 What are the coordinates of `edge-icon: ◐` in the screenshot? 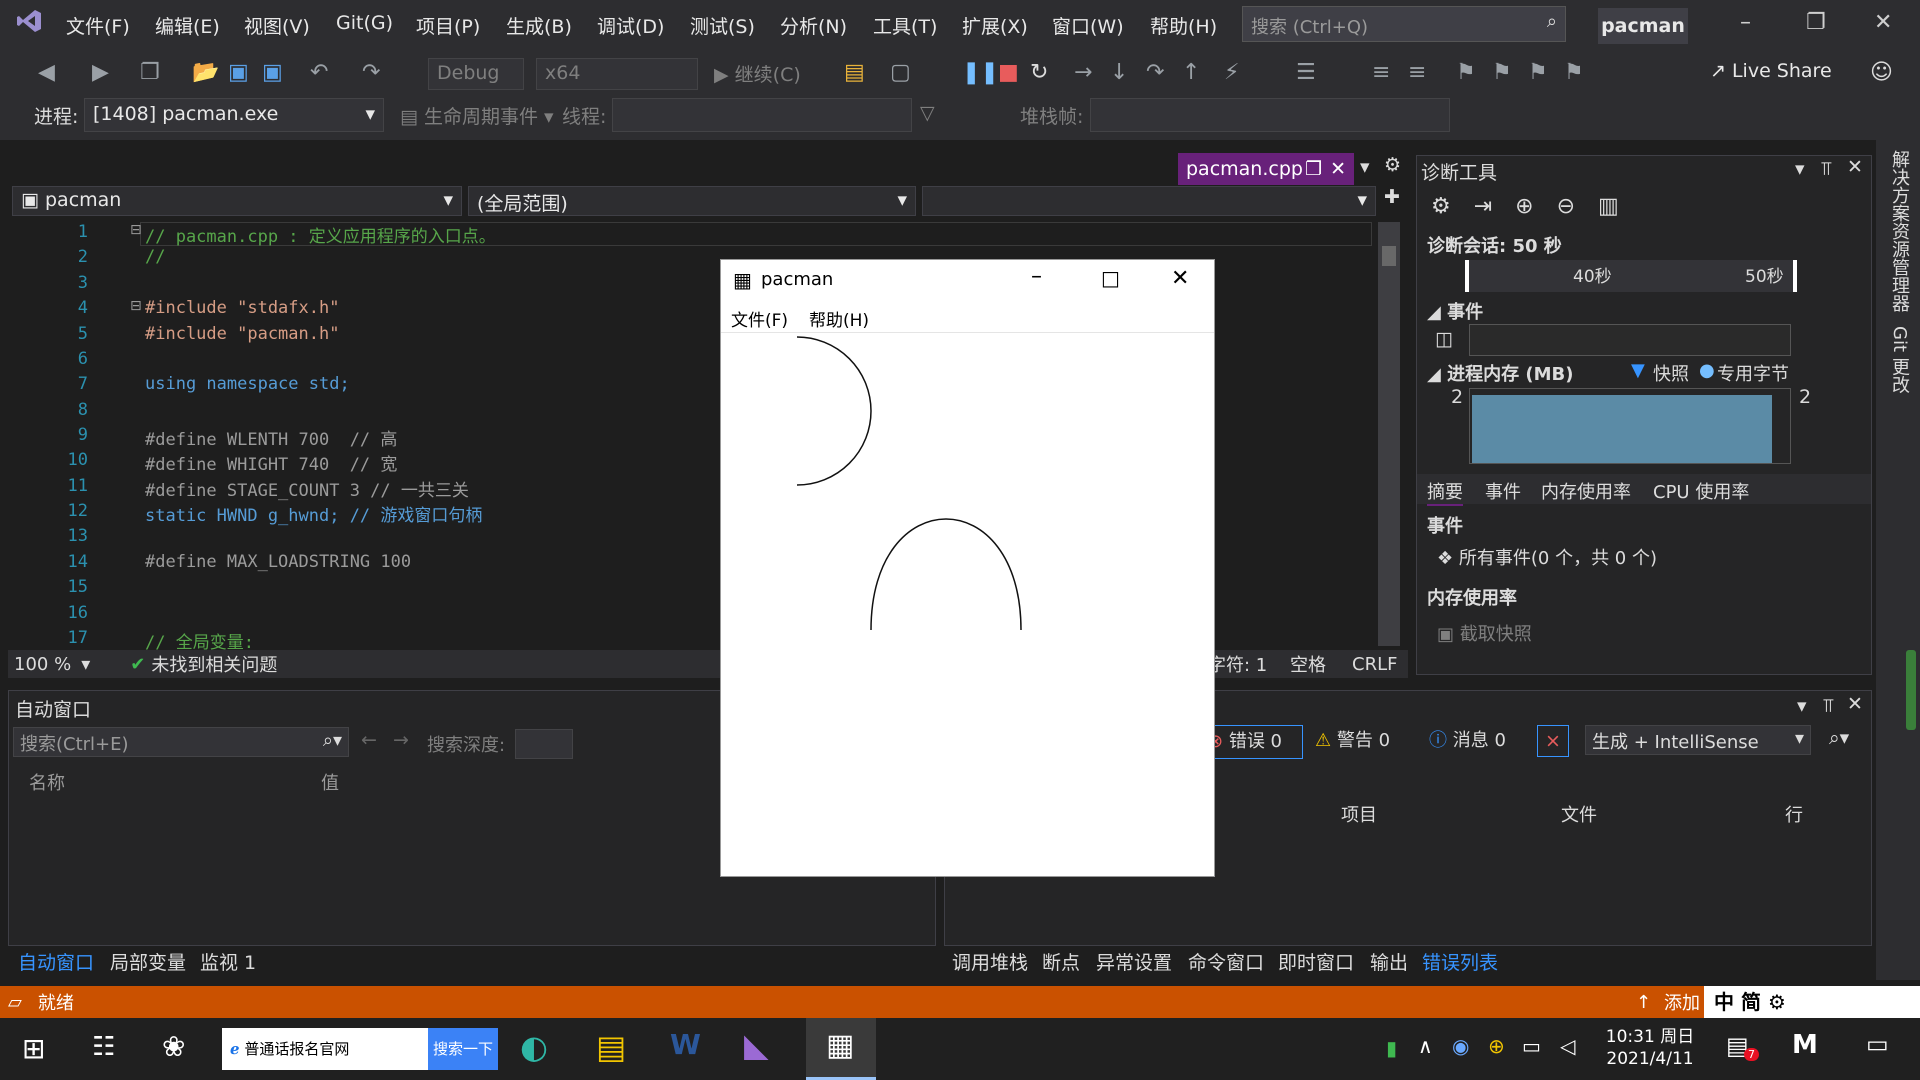 It's located at (534, 1047).